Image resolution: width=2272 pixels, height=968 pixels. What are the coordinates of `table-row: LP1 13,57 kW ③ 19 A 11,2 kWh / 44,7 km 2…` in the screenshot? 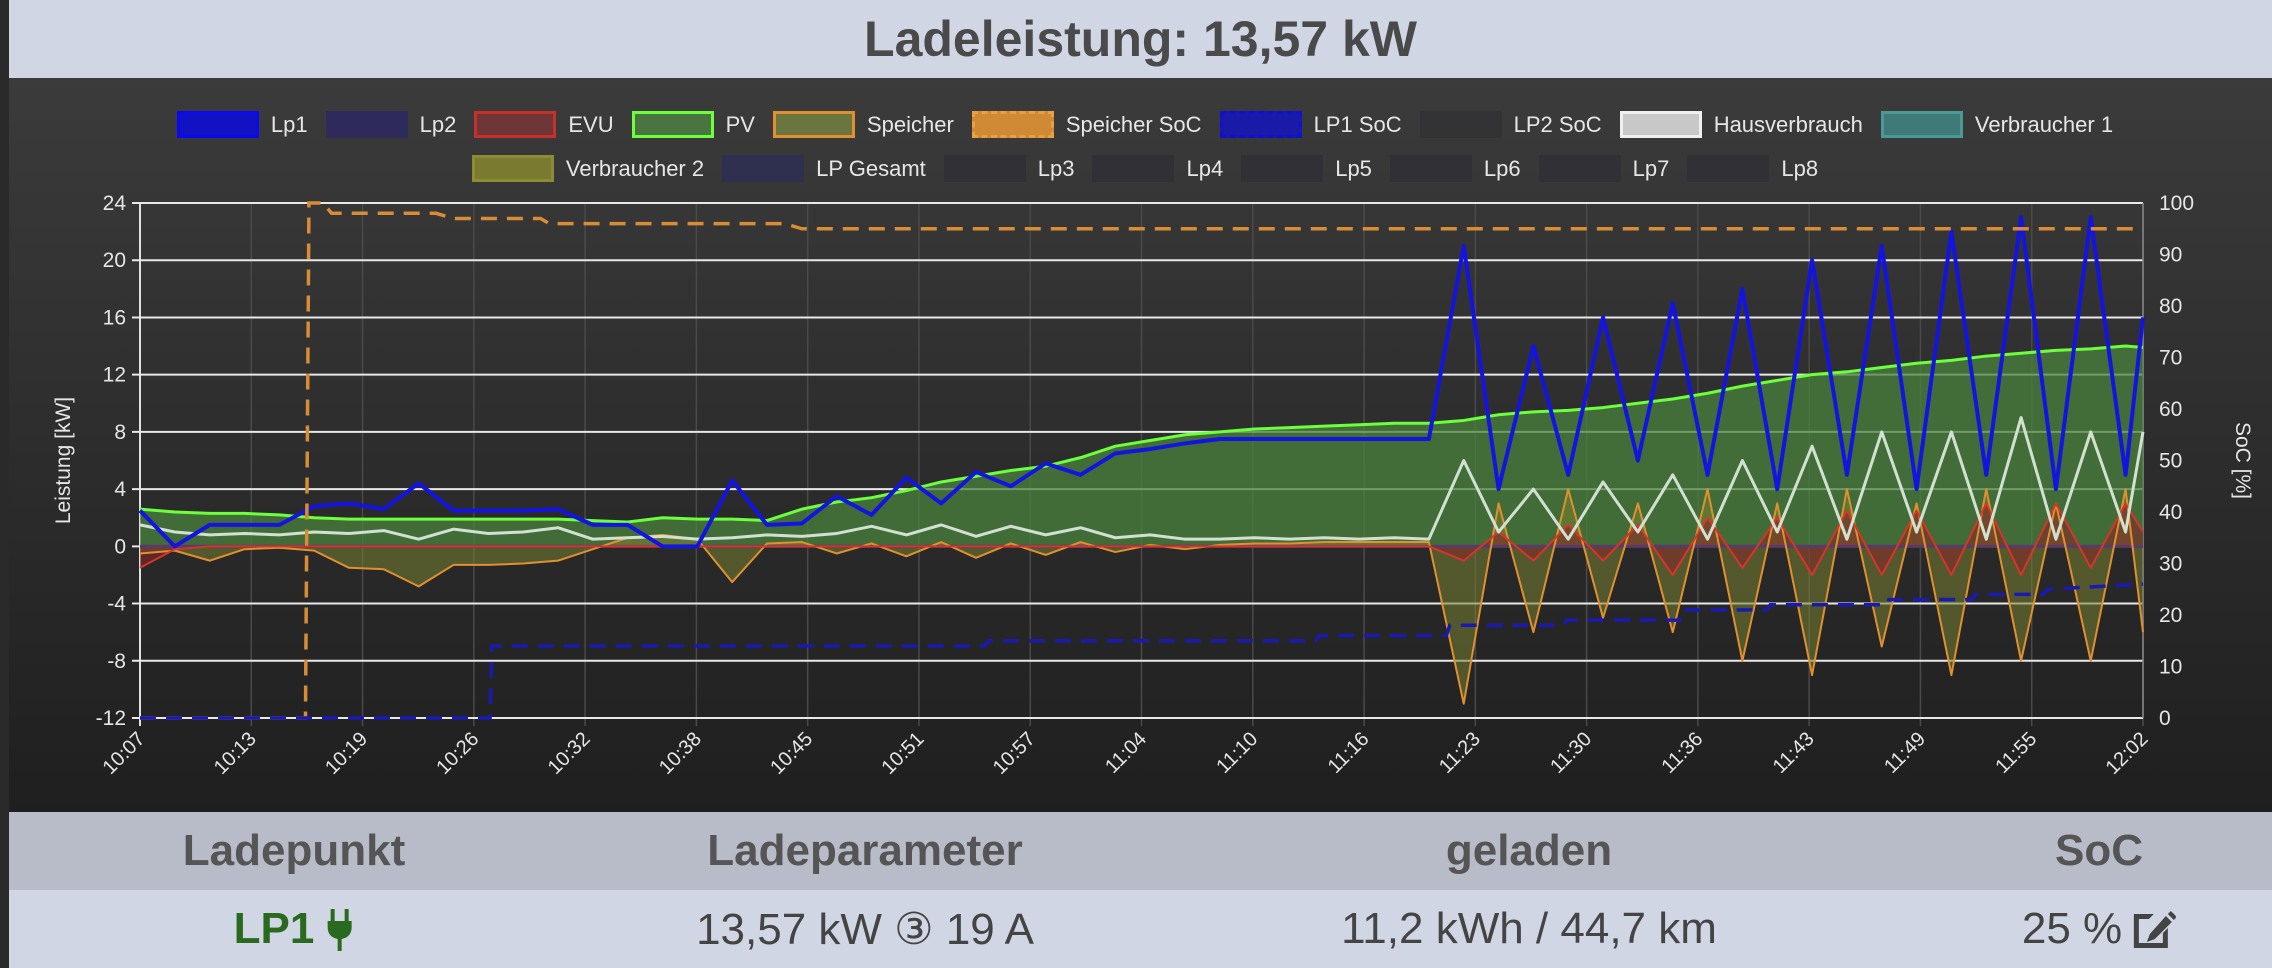 It's located at (1140, 929).